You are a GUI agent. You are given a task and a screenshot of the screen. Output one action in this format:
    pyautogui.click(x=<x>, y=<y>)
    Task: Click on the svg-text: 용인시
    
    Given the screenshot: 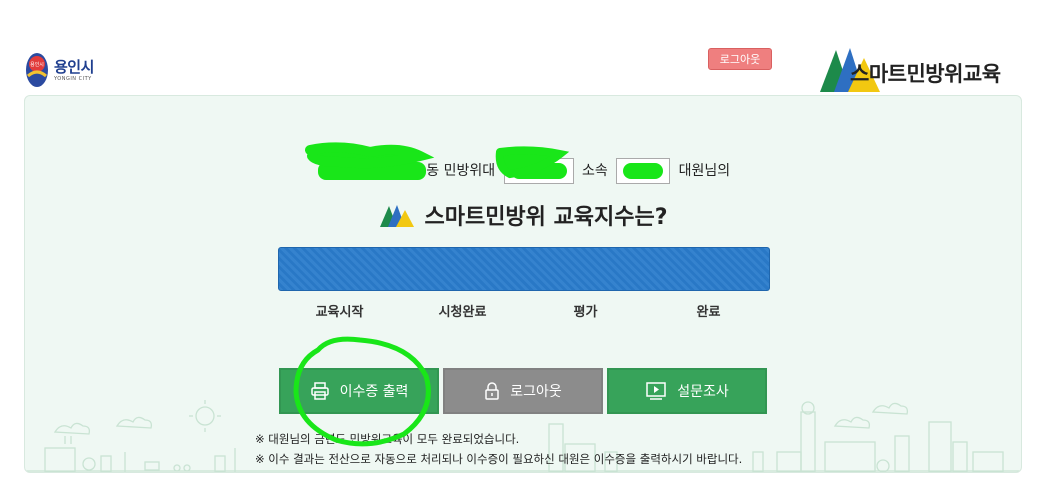 What is the action you would take?
    pyautogui.click(x=37, y=64)
    